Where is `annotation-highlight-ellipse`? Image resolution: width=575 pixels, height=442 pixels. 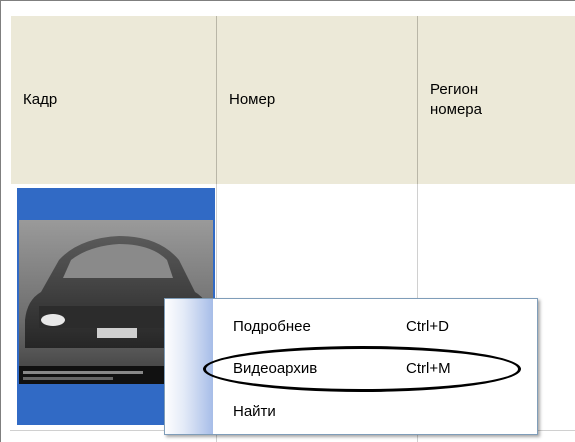 annotation-highlight-ellipse is located at coordinates (362, 369).